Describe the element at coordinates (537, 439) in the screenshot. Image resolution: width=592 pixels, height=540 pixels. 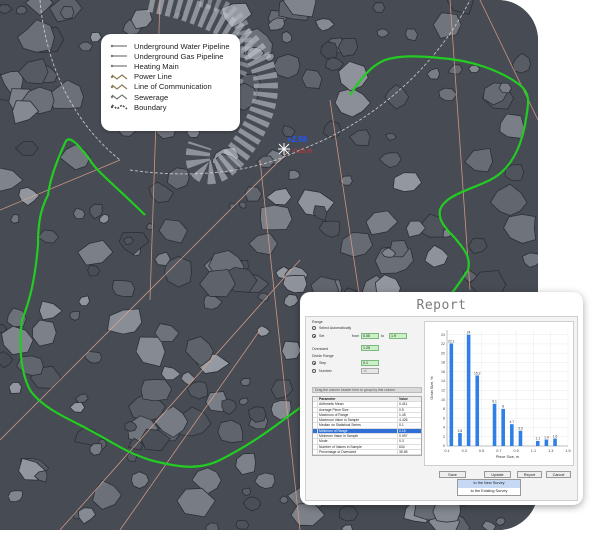
I see `bar-value-label: 1.1` at that location.